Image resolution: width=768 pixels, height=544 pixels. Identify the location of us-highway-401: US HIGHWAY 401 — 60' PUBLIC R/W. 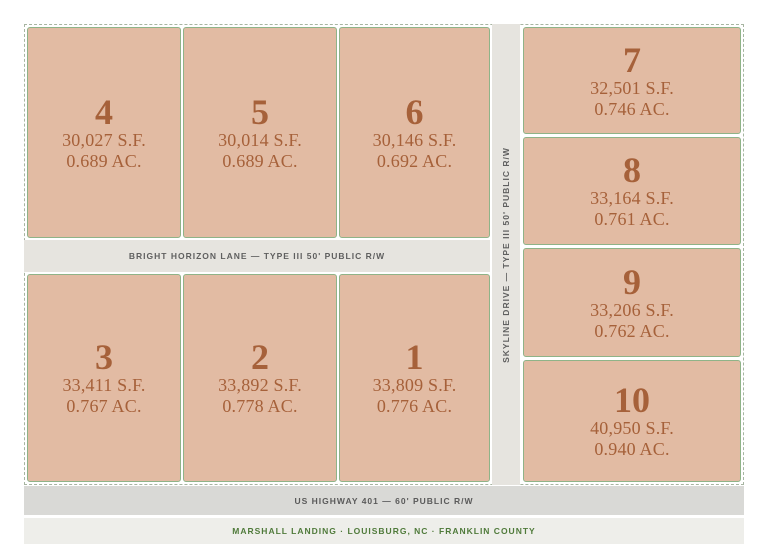
(384, 500).